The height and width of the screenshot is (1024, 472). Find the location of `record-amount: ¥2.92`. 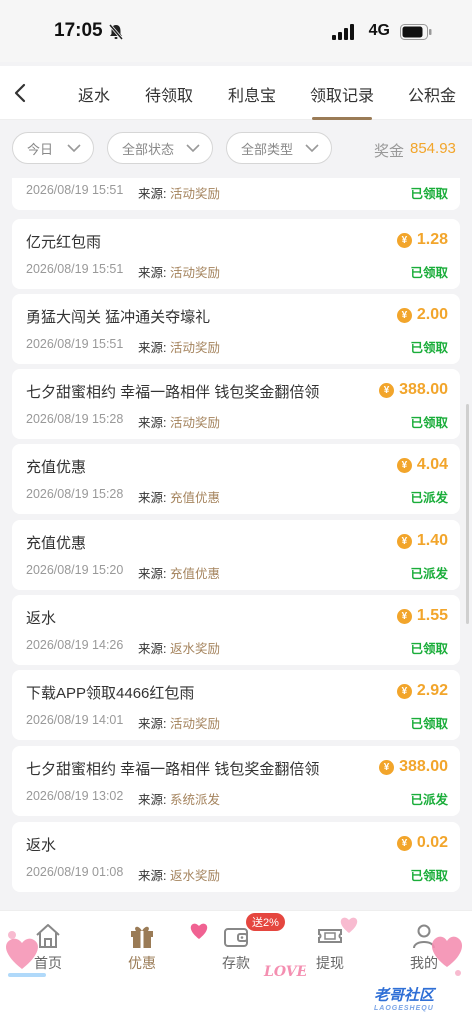

record-amount: ¥2.92 is located at coordinates (422, 691).